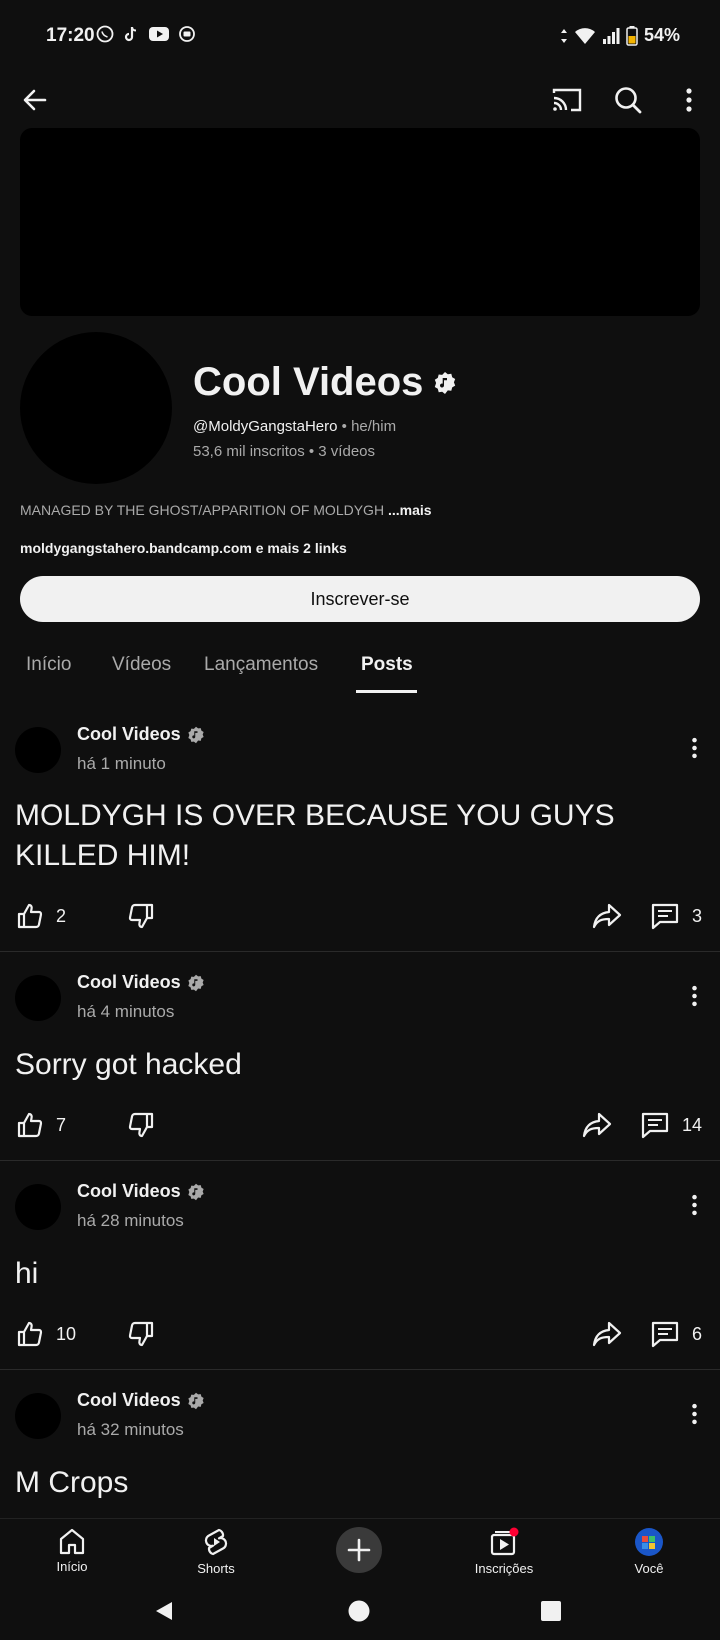 Image resolution: width=720 pixels, height=1640 pixels. I want to click on top-bar, so click(360, 100).